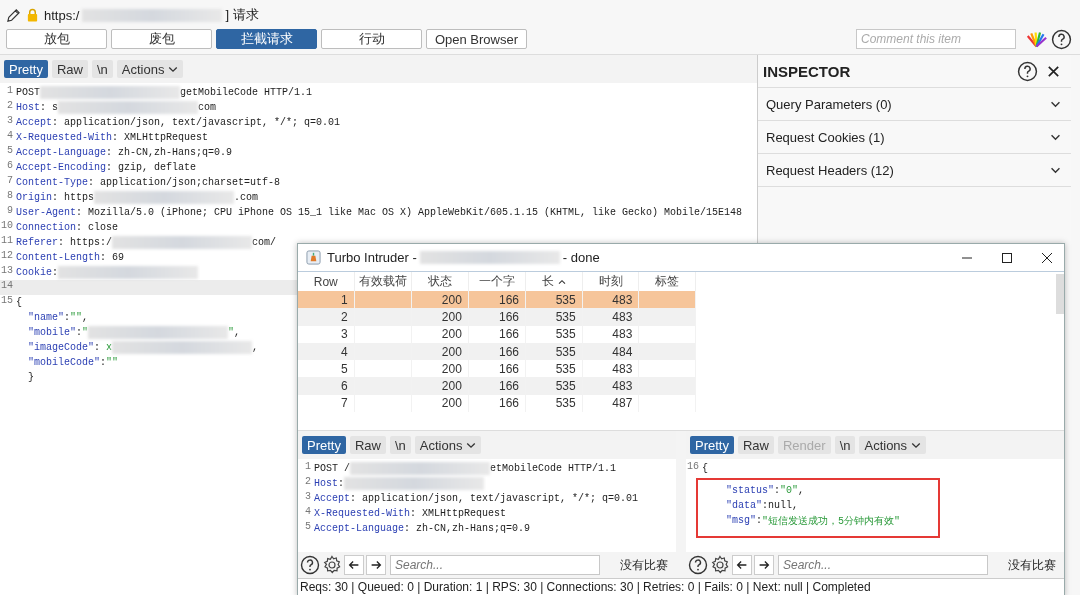  Describe the element at coordinates (1007, 257) in the screenshot. I see `maximize-icon` at that location.